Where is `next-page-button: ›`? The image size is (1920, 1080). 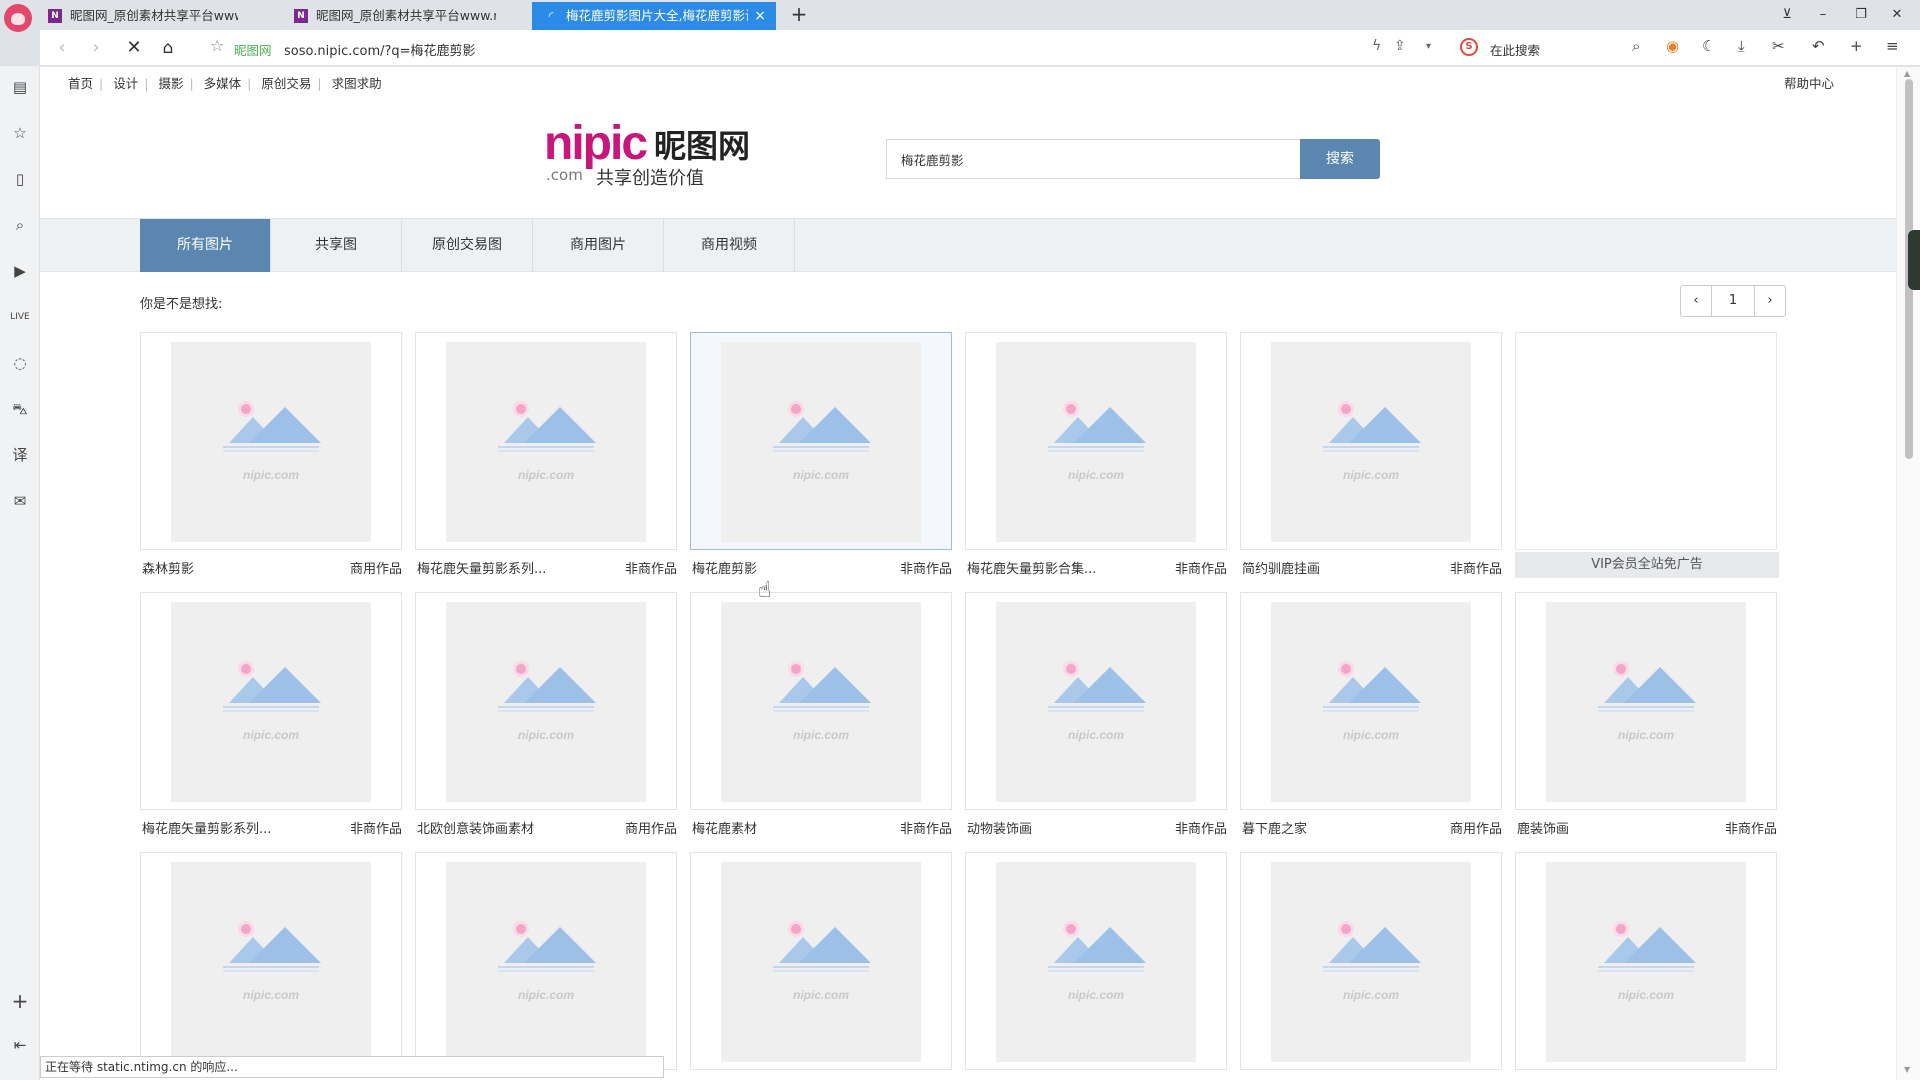
next-page-button: › is located at coordinates (1770, 301).